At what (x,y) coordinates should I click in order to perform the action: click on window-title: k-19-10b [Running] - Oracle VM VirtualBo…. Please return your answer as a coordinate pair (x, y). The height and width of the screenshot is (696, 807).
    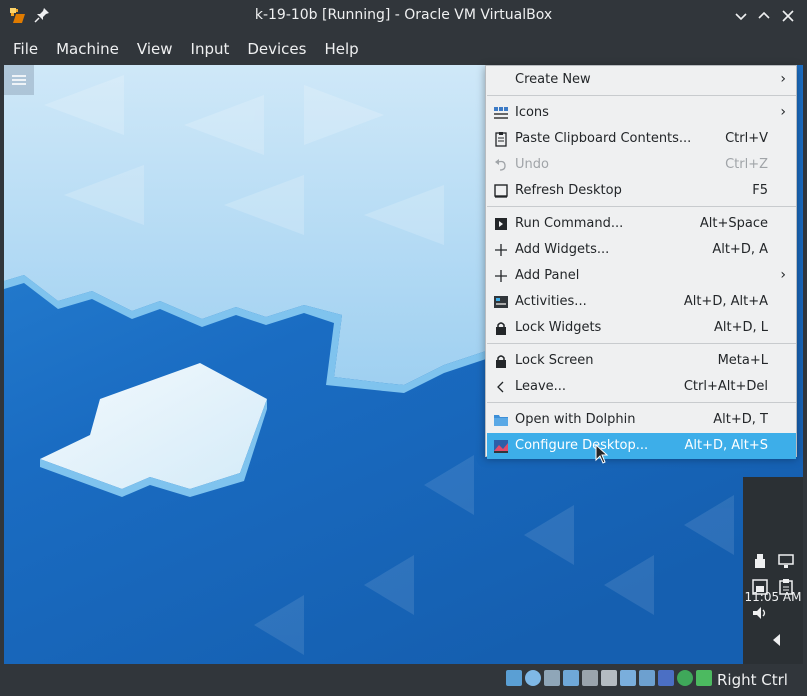
    Looking at the image, I should click on (403, 15).